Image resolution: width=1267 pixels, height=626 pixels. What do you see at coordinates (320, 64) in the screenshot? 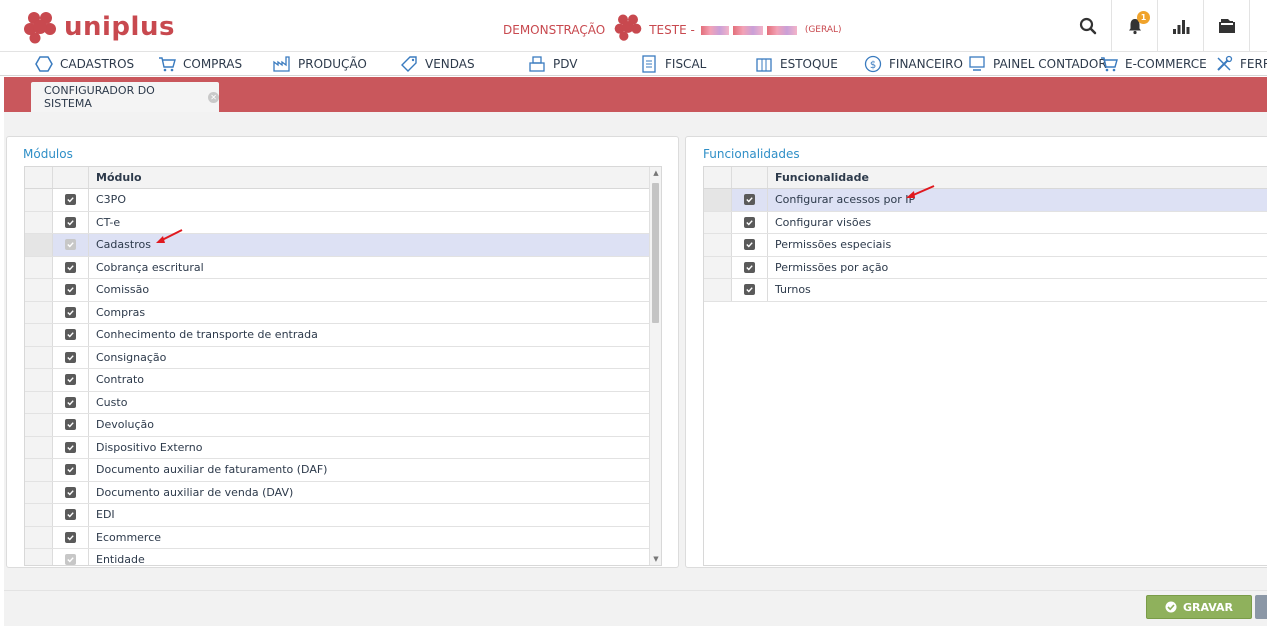
I see `menu-item-producao: PRODUÇÃO` at bounding box center [320, 64].